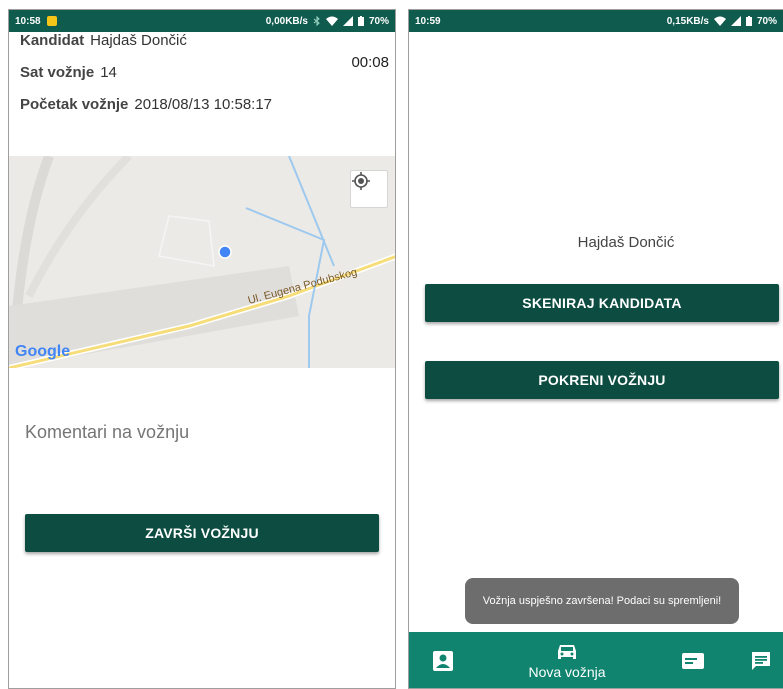  What do you see at coordinates (138, 40) in the screenshot?
I see `candidate-value: Hajdaš Dončić` at bounding box center [138, 40].